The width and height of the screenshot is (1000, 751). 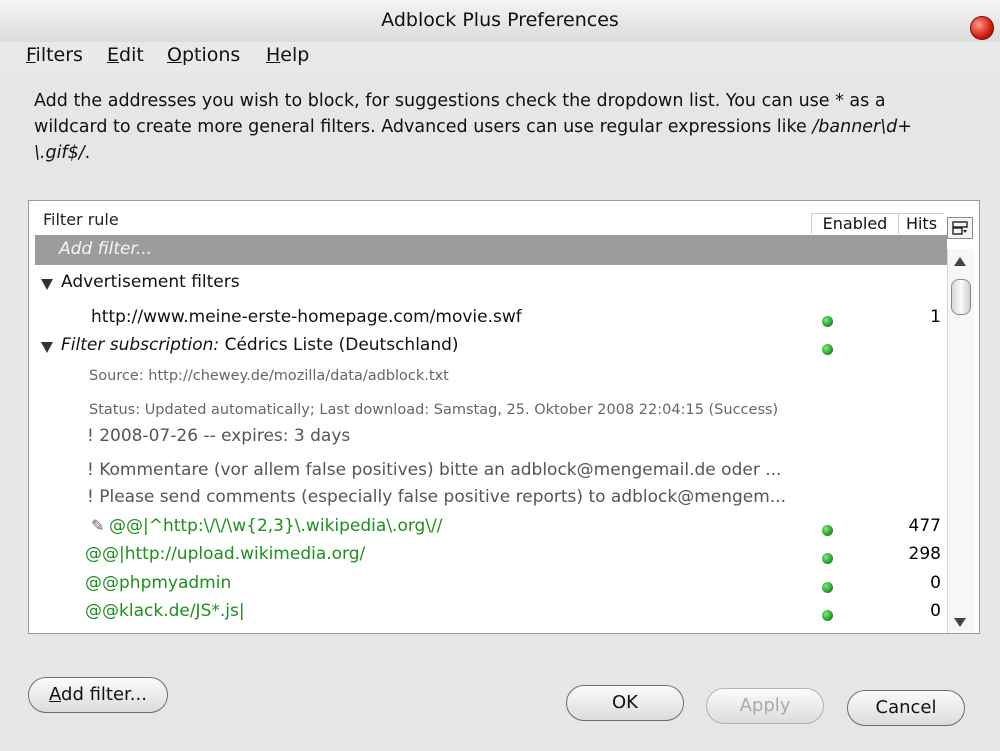 What do you see at coordinates (765, 706) in the screenshot?
I see `apply-button: Apply` at bounding box center [765, 706].